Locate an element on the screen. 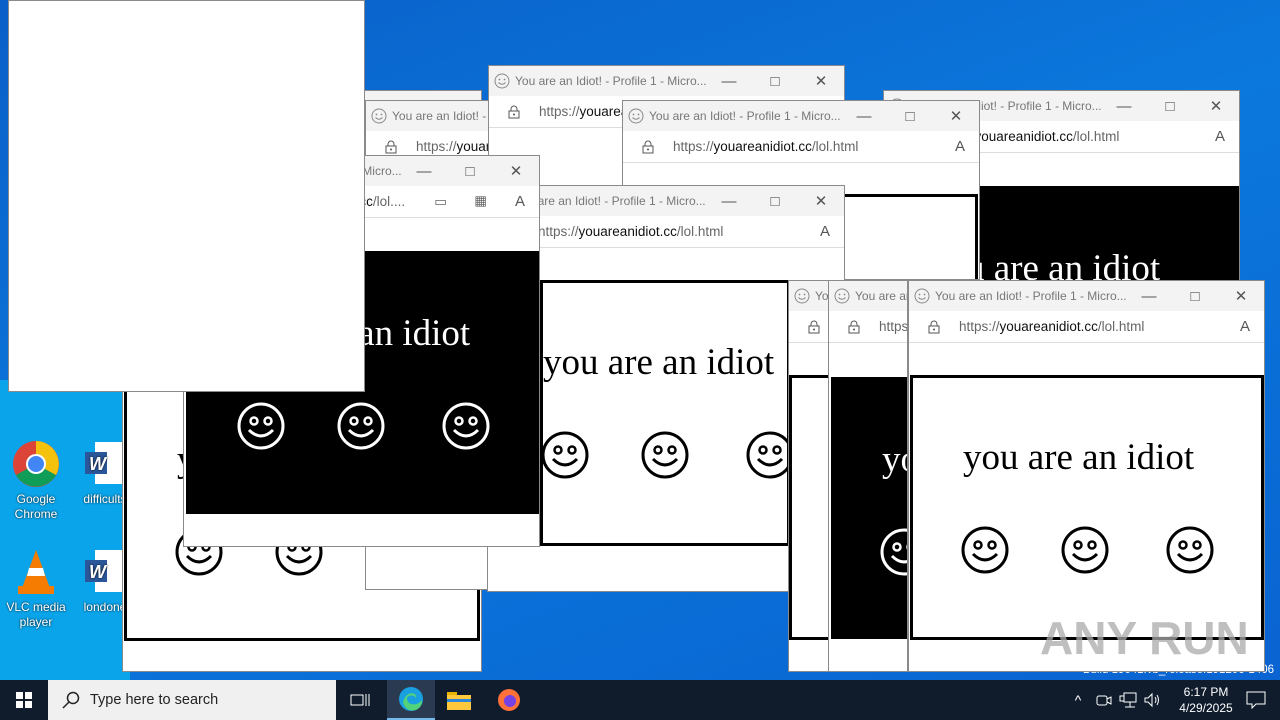  svg-text: W is located at coordinates (98, 464).